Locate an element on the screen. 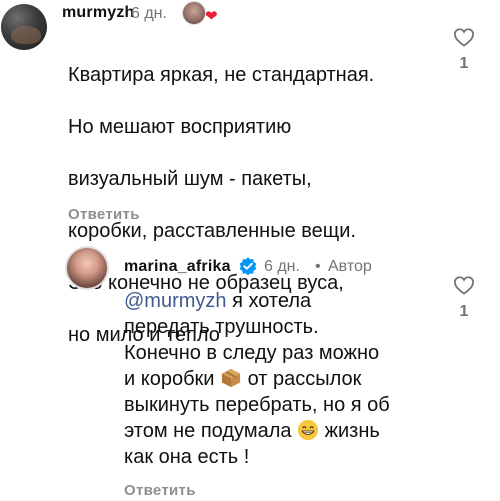 This screenshot has height=501, width=500. package-emoji-icon is located at coordinates (231, 378).